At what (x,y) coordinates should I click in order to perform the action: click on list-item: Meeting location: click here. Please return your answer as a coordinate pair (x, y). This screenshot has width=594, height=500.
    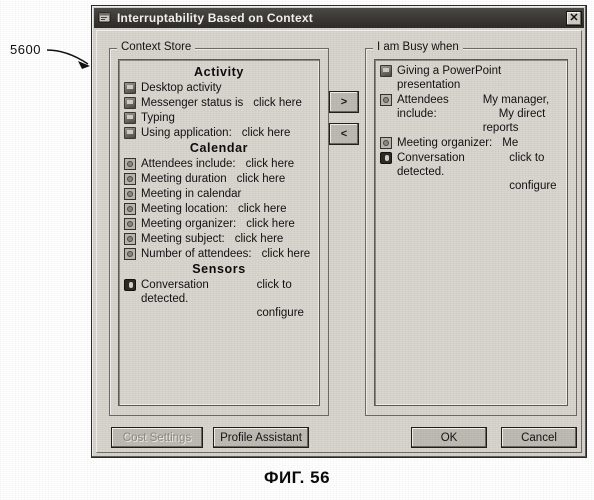
    Looking at the image, I should click on (219, 209).